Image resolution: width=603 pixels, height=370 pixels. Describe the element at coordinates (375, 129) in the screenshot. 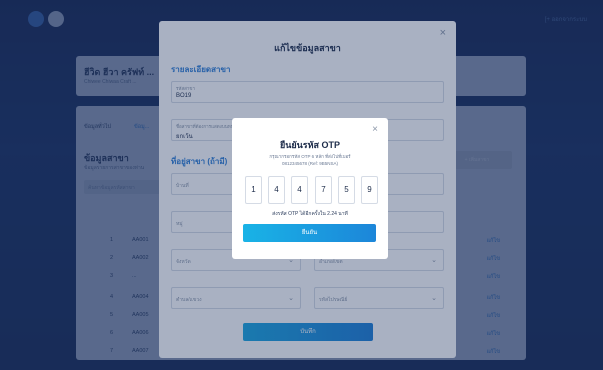

I see `close-icon: ×` at that location.